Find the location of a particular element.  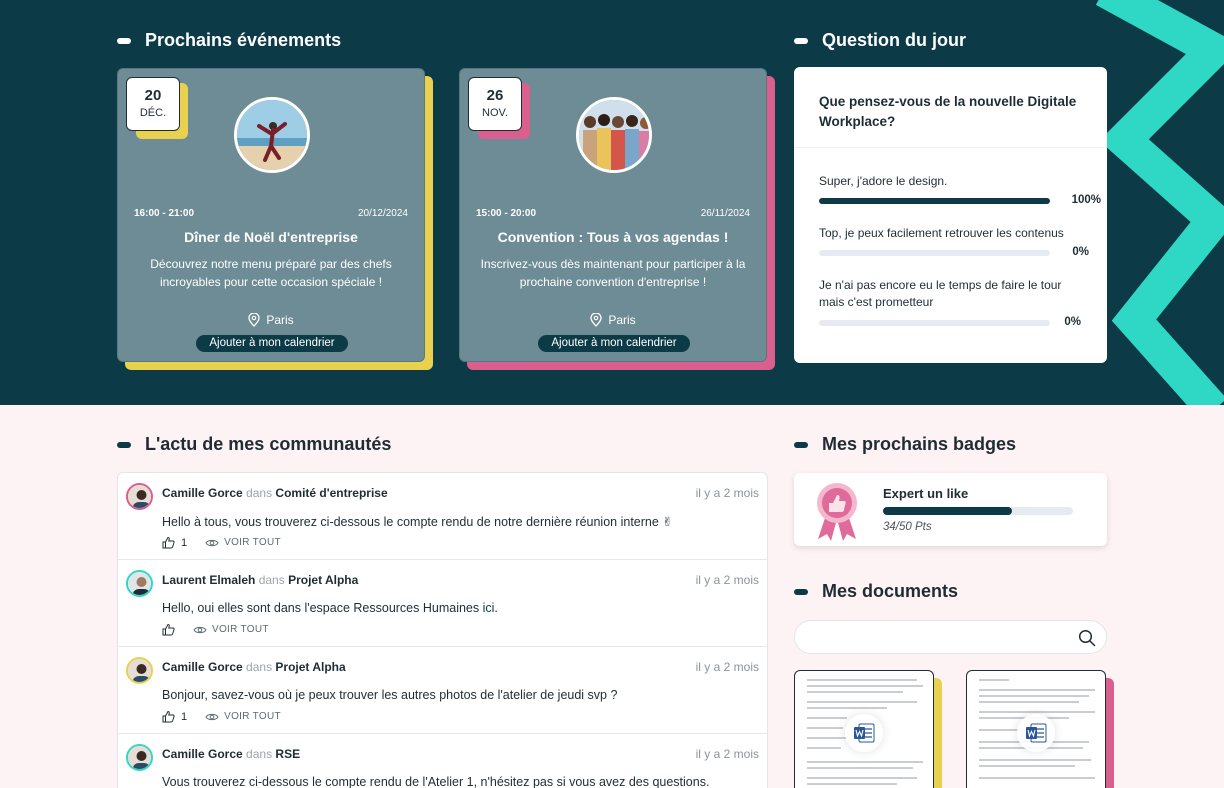

document-search is located at coordinates (950, 637).